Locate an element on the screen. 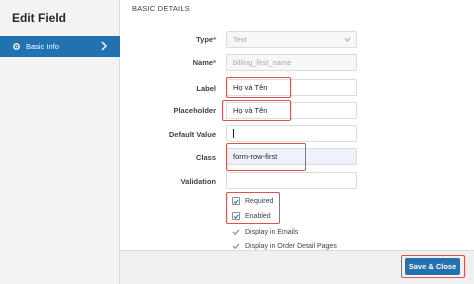 This screenshot has width=474, height=284. text-cursor is located at coordinates (233, 133).